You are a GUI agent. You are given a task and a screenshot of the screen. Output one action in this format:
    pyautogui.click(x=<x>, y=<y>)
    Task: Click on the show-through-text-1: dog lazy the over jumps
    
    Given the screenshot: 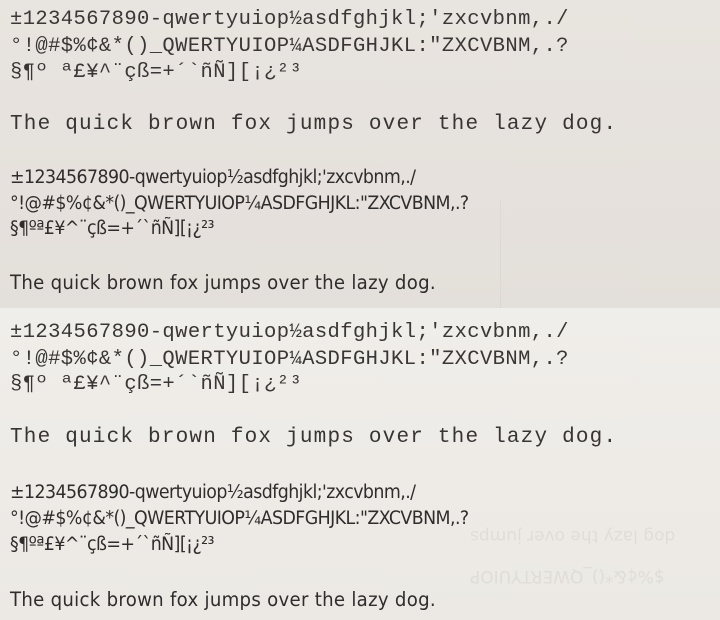 What is the action you would take?
    pyautogui.click(x=573, y=536)
    